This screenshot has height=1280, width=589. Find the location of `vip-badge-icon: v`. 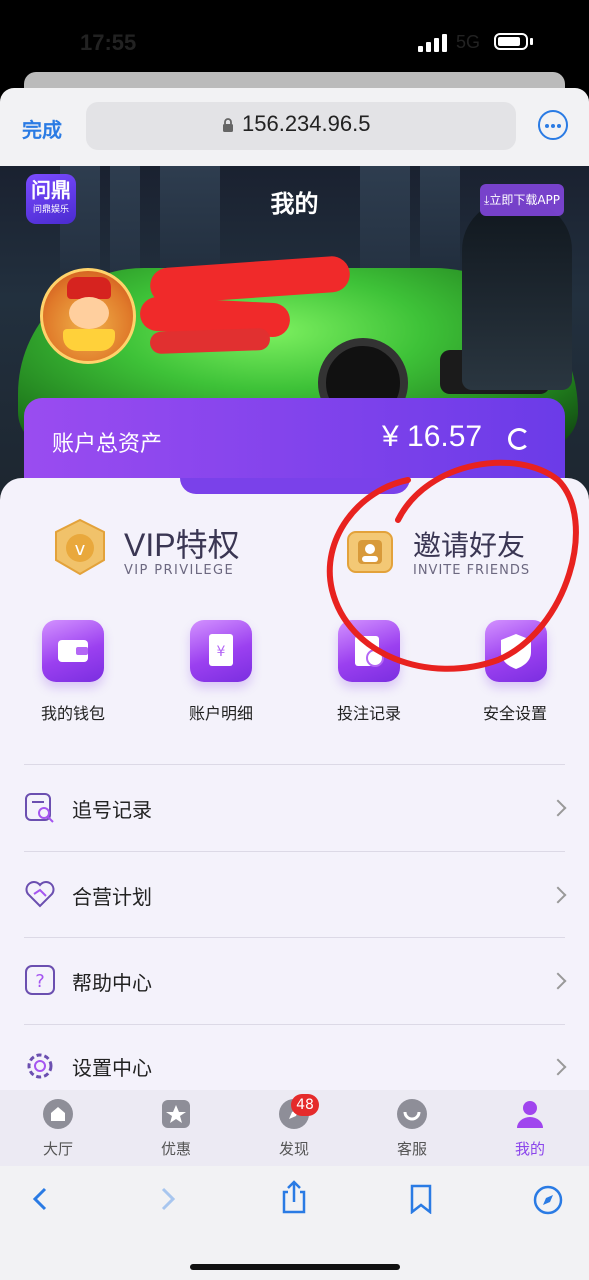

vip-badge-icon: v is located at coordinates (80, 547).